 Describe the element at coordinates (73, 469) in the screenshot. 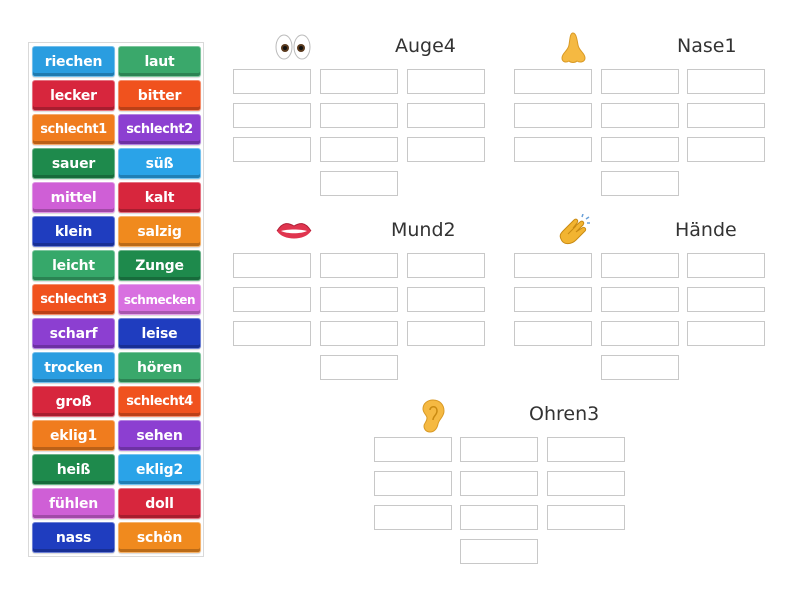

I see `tile-heiss: heiß` at that location.